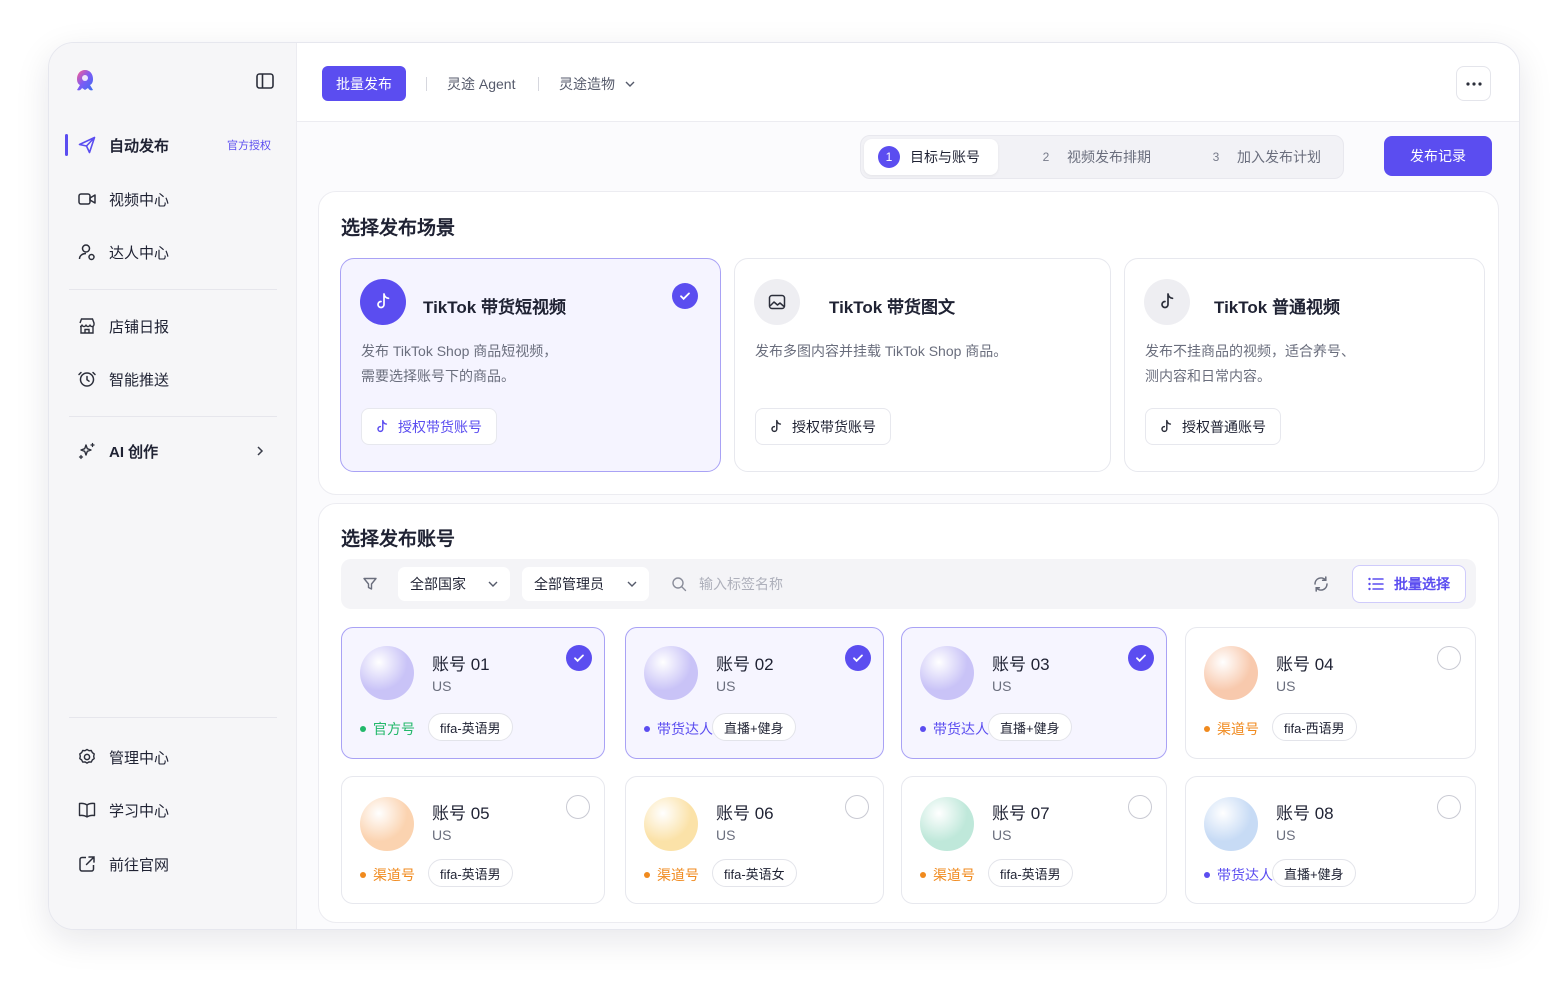 This screenshot has width=1568, height=1003. I want to click on scene-description: 发布 TikTok Shop 商品短视频， 需要选择账号下的商品。, so click(521, 364).